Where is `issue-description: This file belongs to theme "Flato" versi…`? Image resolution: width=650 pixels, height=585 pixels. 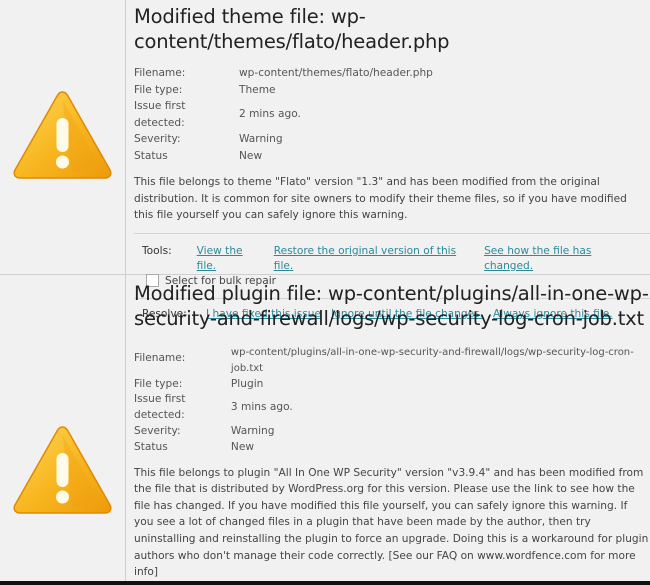 issue-description: This file belongs to theme "Flato" versi… is located at coordinates (380, 199).